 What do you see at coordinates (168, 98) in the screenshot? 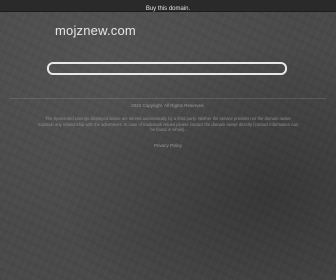
I see `divider` at bounding box center [168, 98].